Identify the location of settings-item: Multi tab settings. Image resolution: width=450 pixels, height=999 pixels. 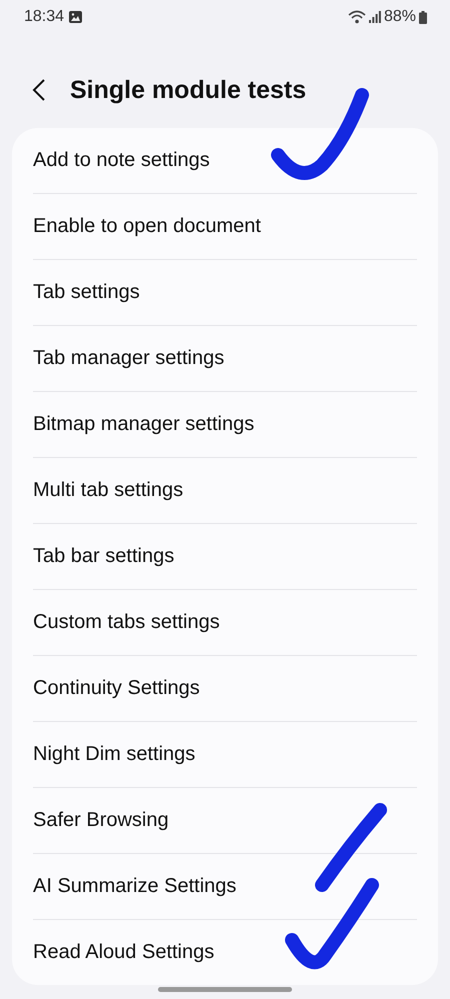
(225, 491).